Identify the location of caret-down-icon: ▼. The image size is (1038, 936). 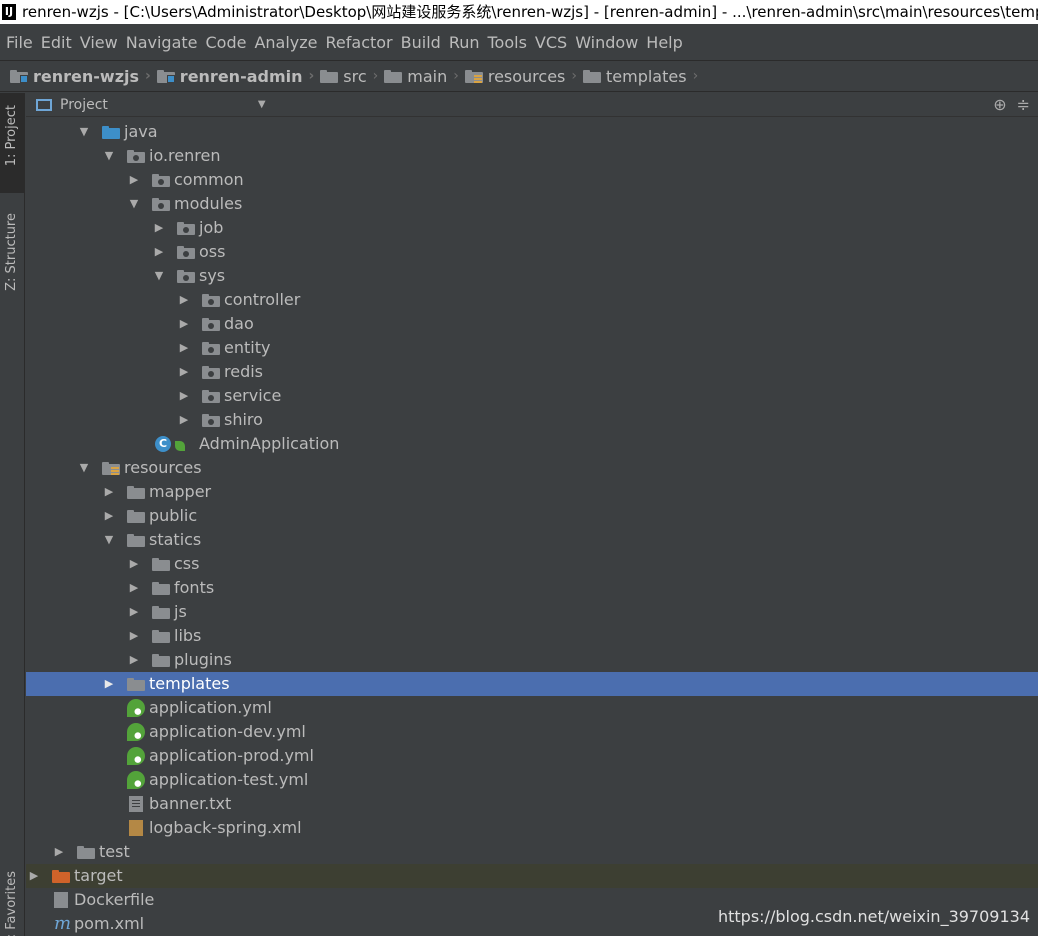
(262, 104).